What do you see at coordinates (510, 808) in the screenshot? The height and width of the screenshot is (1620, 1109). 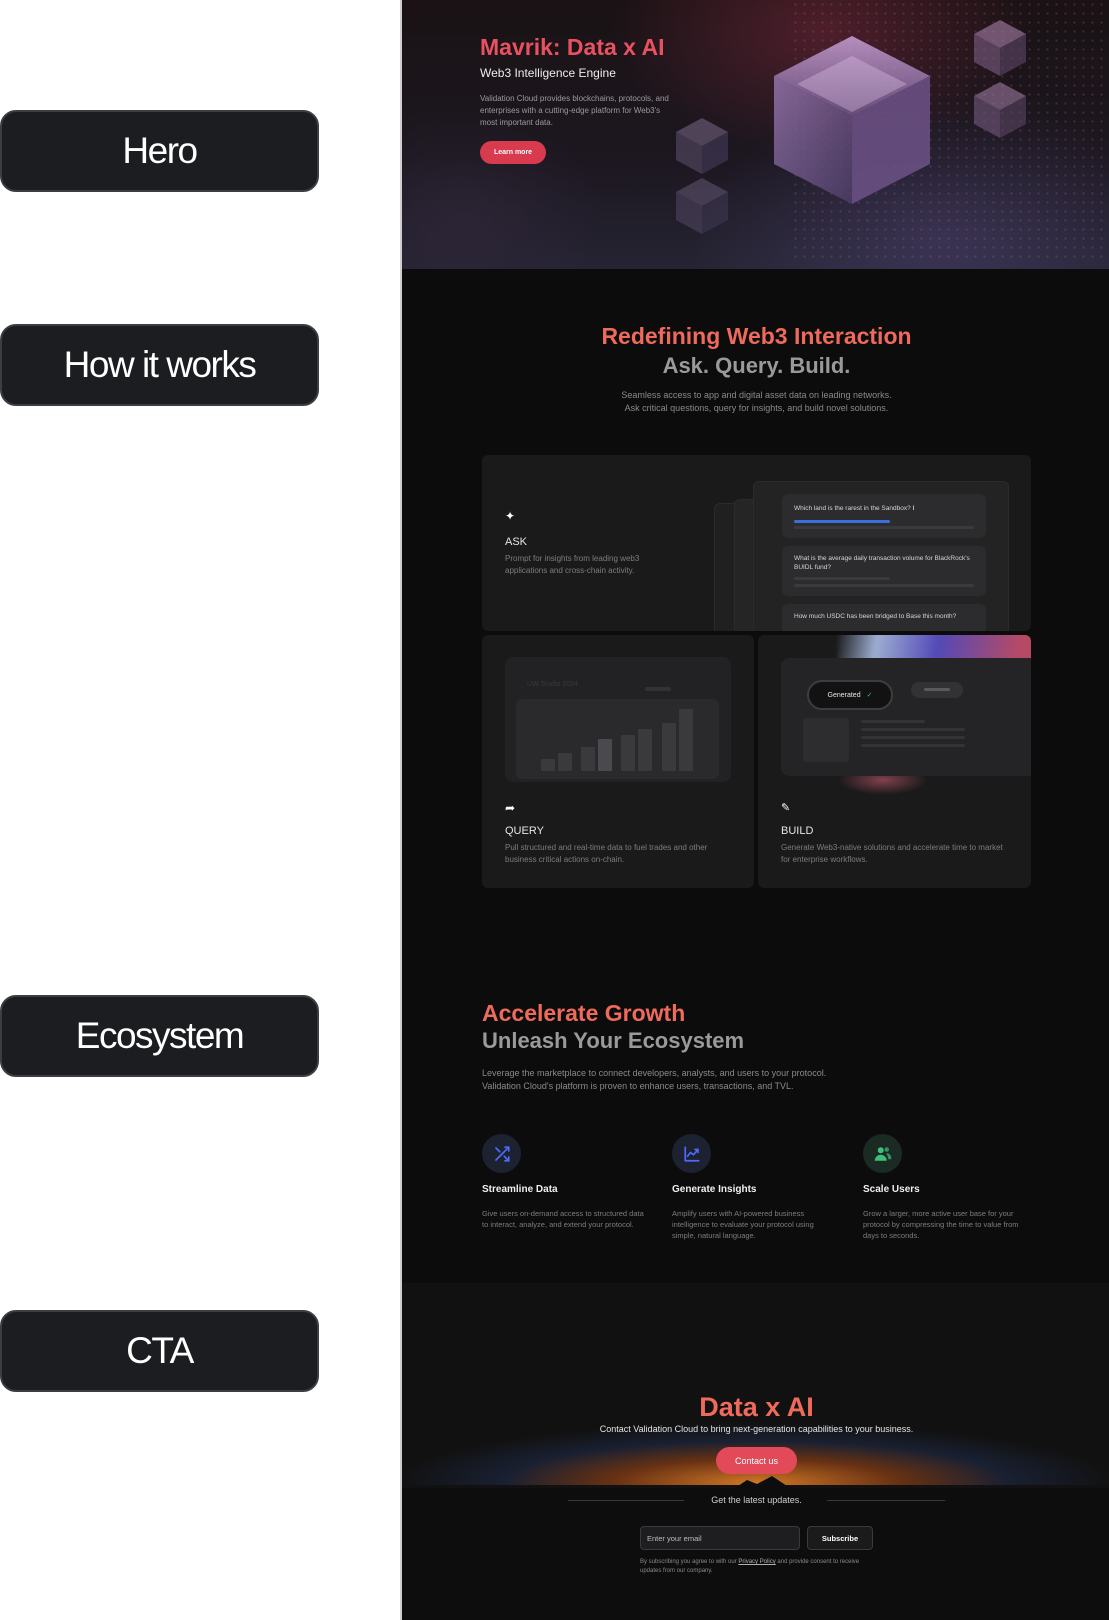 I see `share-arrow-icon: ➦` at bounding box center [510, 808].